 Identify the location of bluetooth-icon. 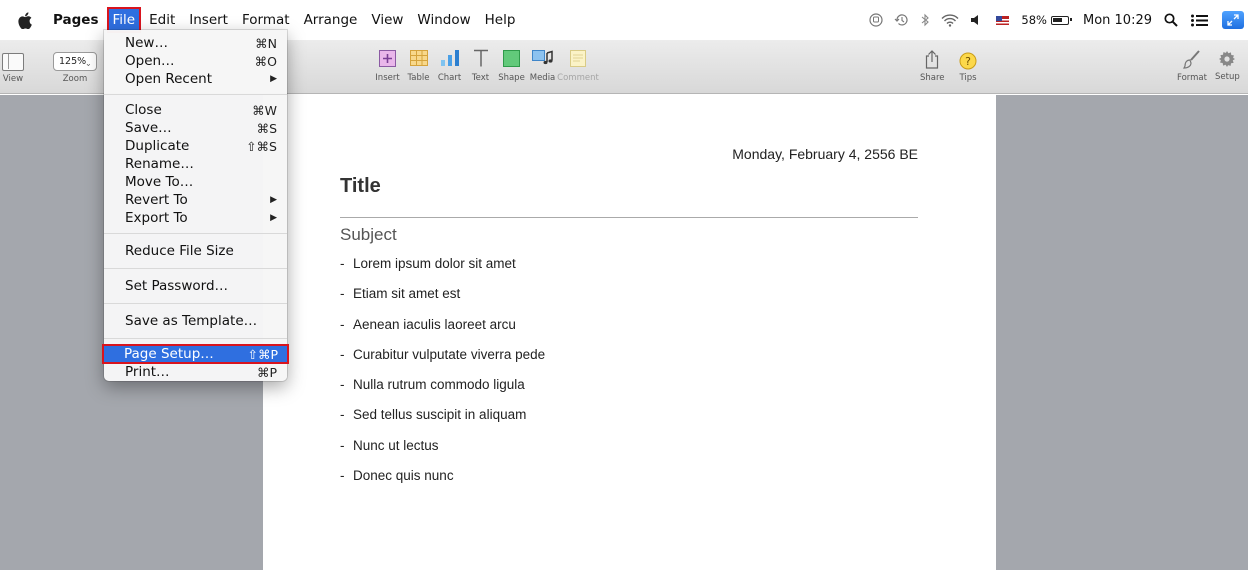
(925, 20).